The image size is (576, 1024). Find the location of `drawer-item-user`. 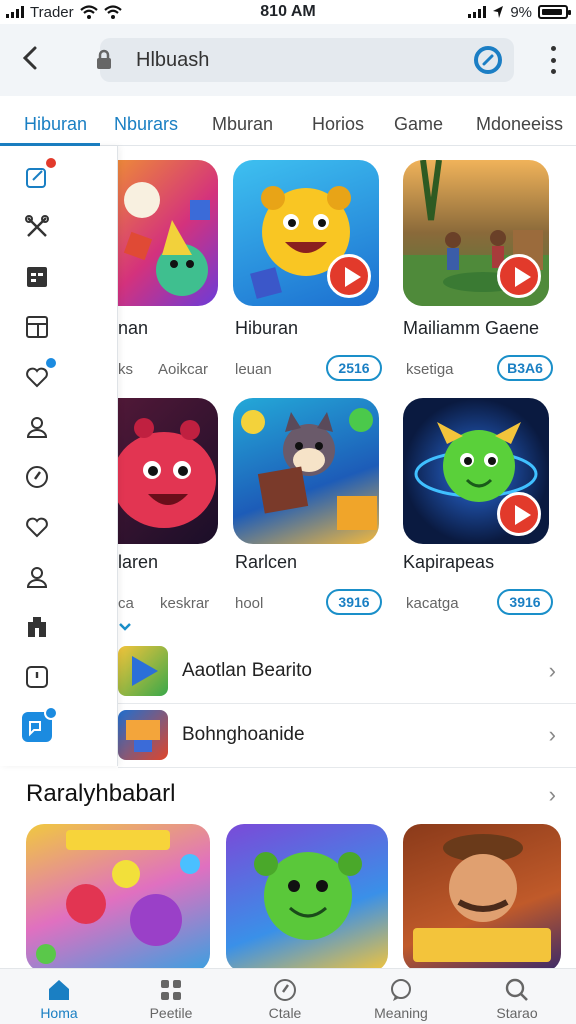

drawer-item-user is located at coordinates (37, 427).